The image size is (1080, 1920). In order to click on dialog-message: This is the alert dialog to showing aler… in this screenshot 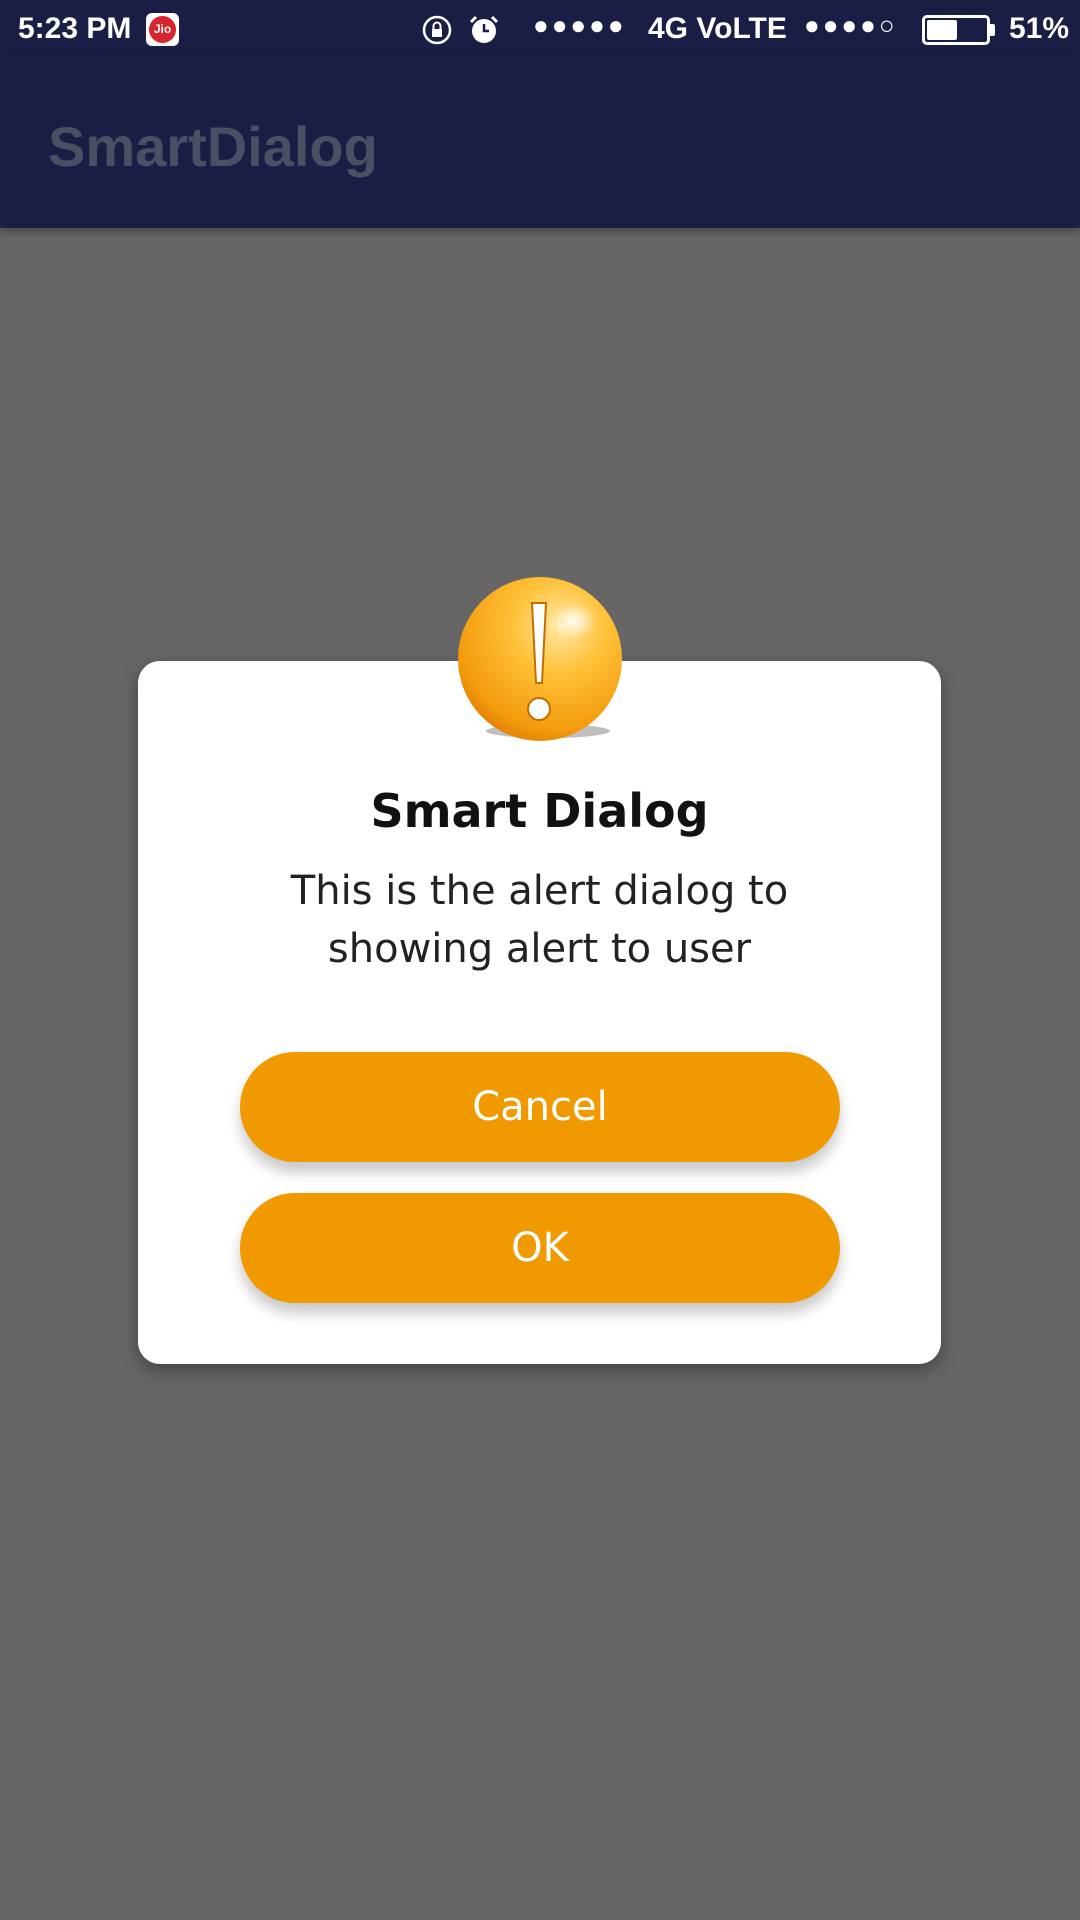, I will do `click(539, 920)`.